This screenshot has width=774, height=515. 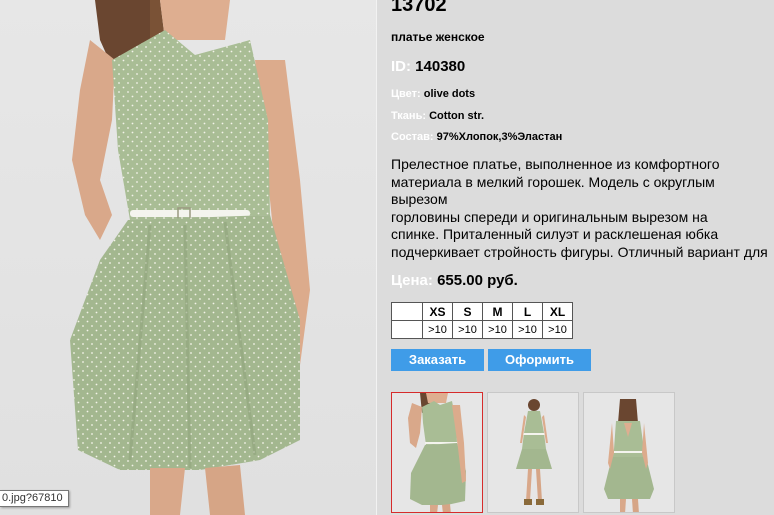 What do you see at coordinates (438, 37) in the screenshot?
I see `product-subtitle: платье женское` at bounding box center [438, 37].